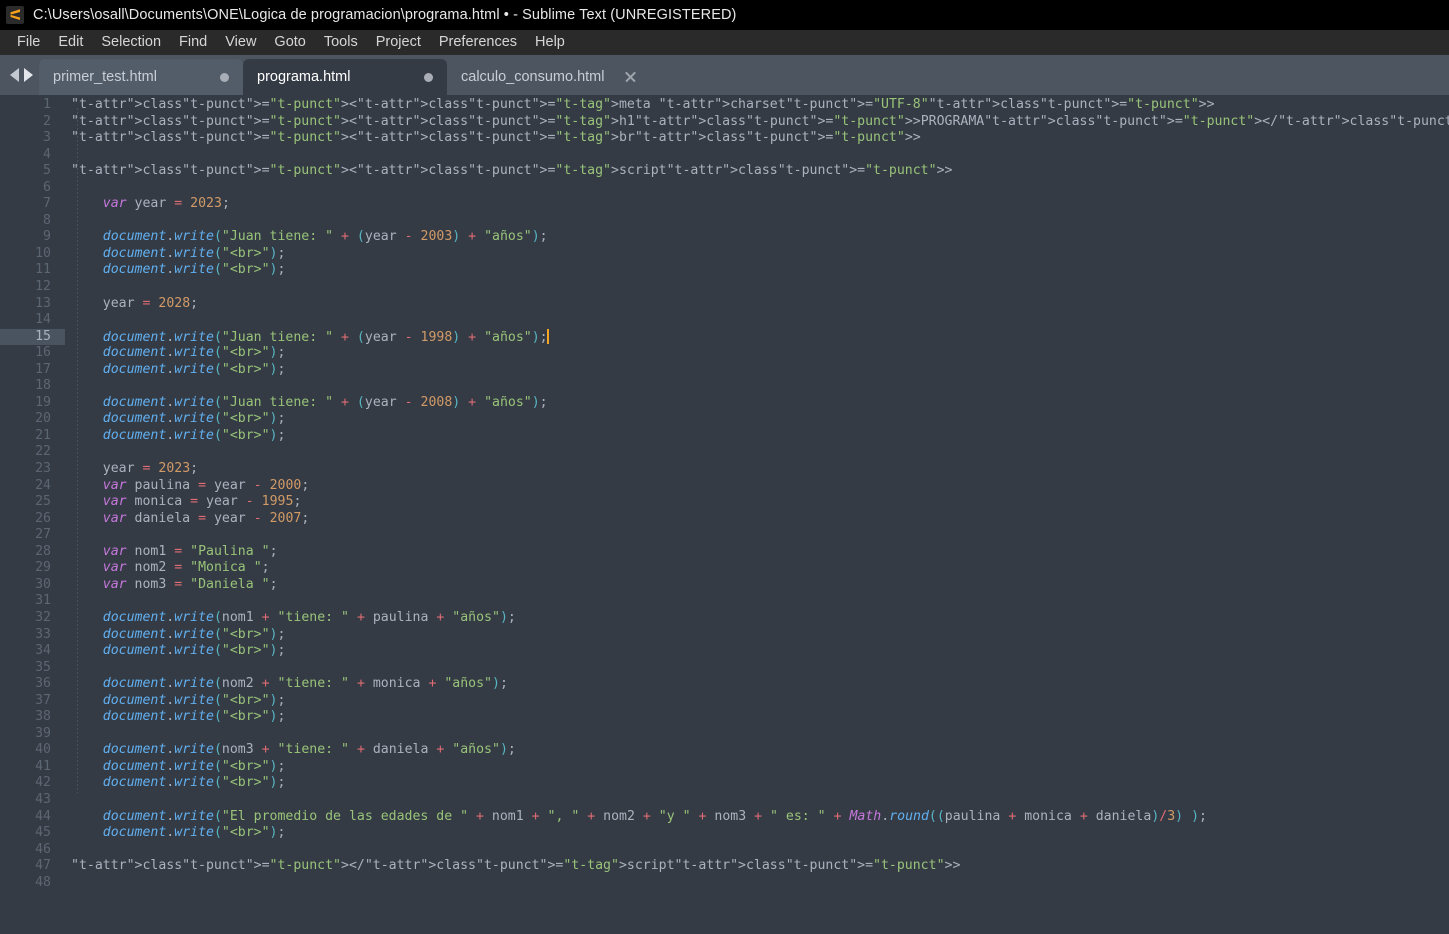  What do you see at coordinates (757, 486) in the screenshot?
I see `code-line: var paulina = year - 2000;` at bounding box center [757, 486].